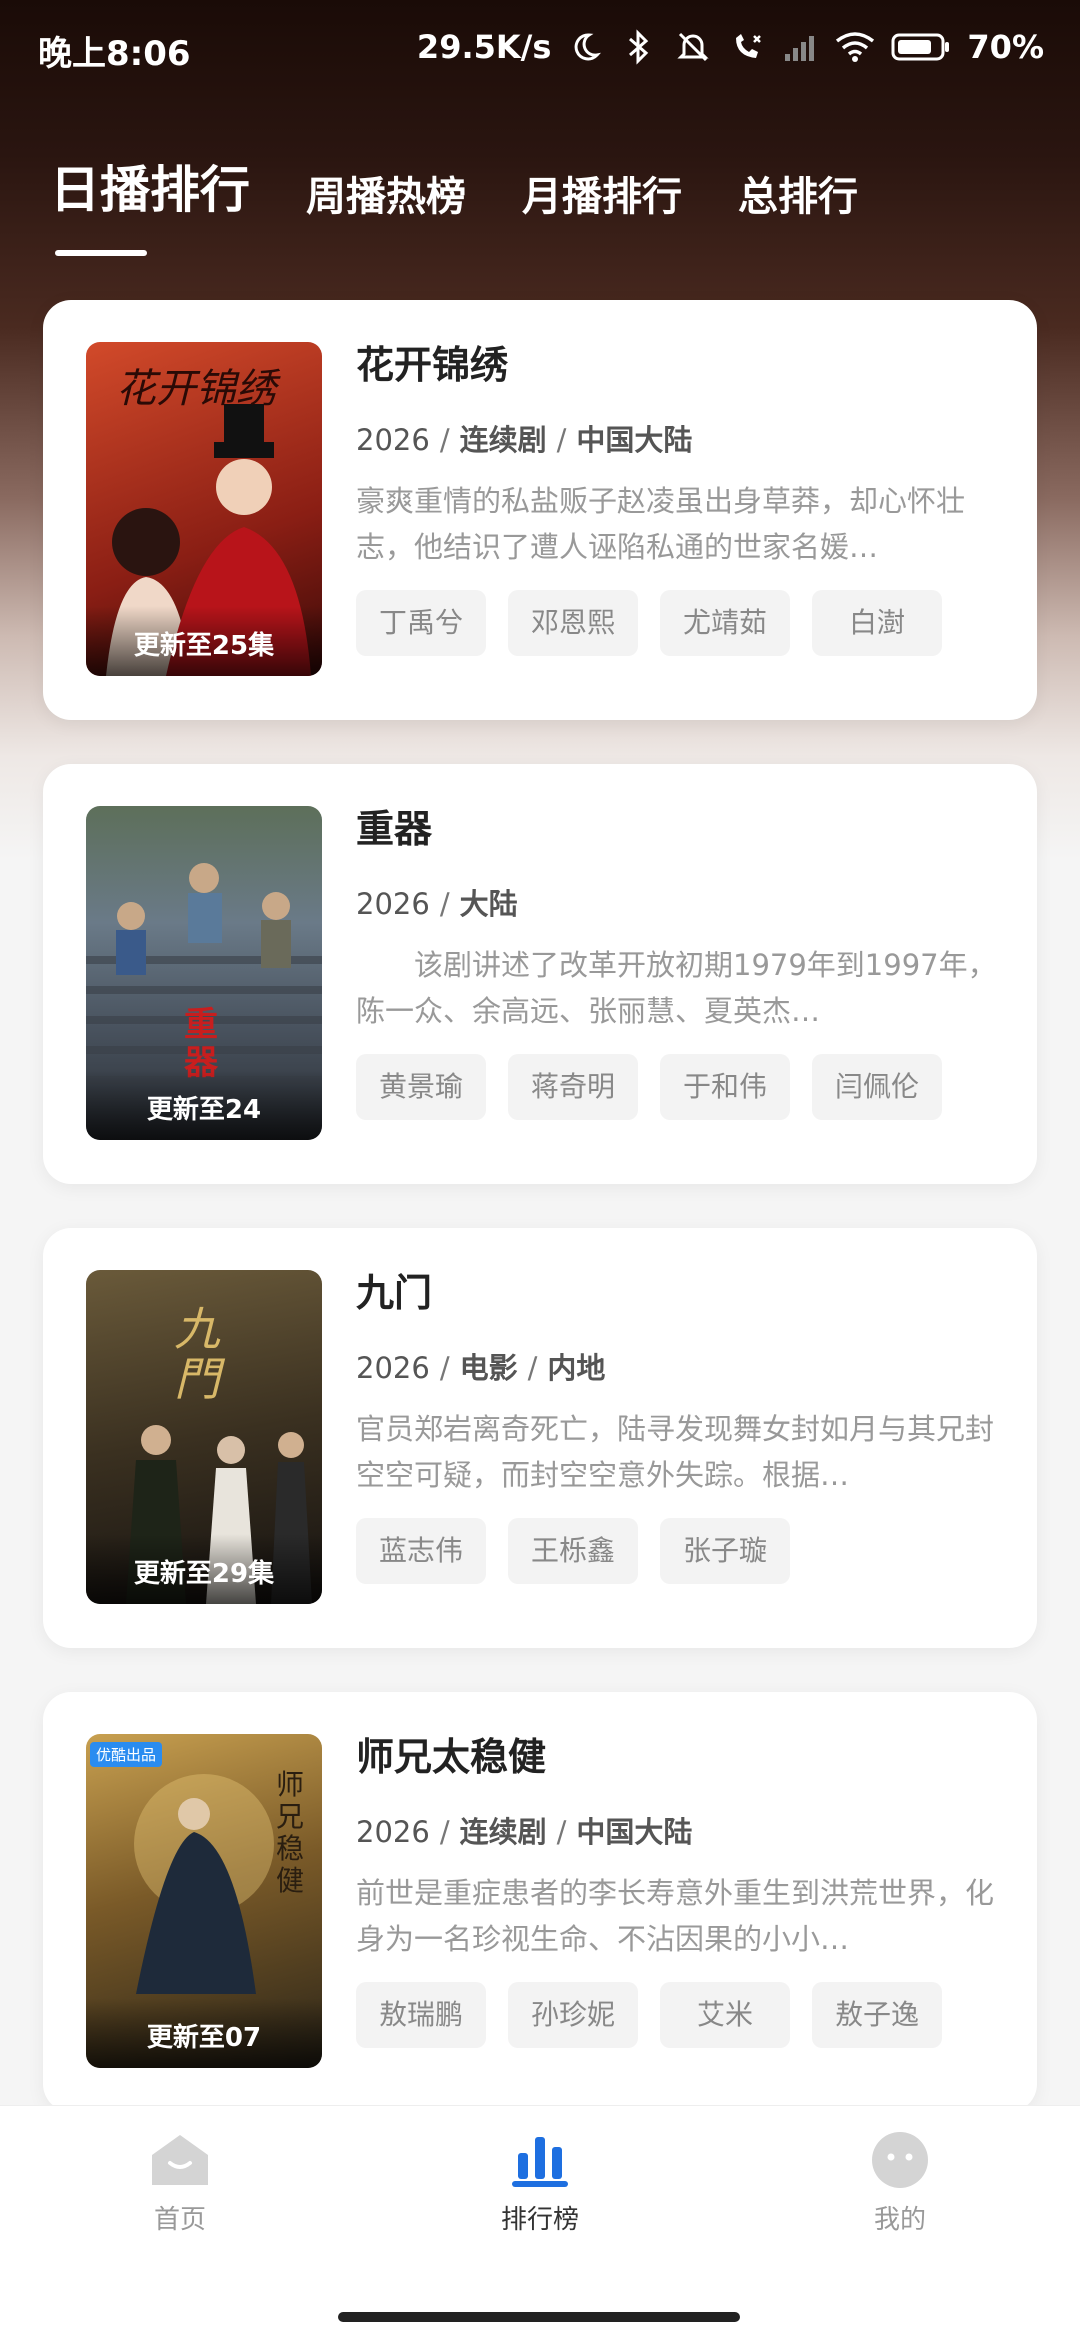 The width and height of the screenshot is (1080, 2341). I want to click on svg-text: 九, so click(197, 1329).